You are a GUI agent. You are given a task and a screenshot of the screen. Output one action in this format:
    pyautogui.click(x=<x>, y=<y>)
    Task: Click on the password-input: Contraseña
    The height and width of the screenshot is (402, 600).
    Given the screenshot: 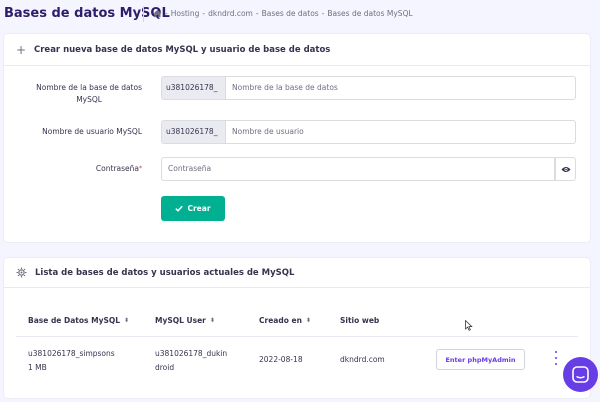 What is the action you would take?
    pyautogui.click(x=358, y=169)
    